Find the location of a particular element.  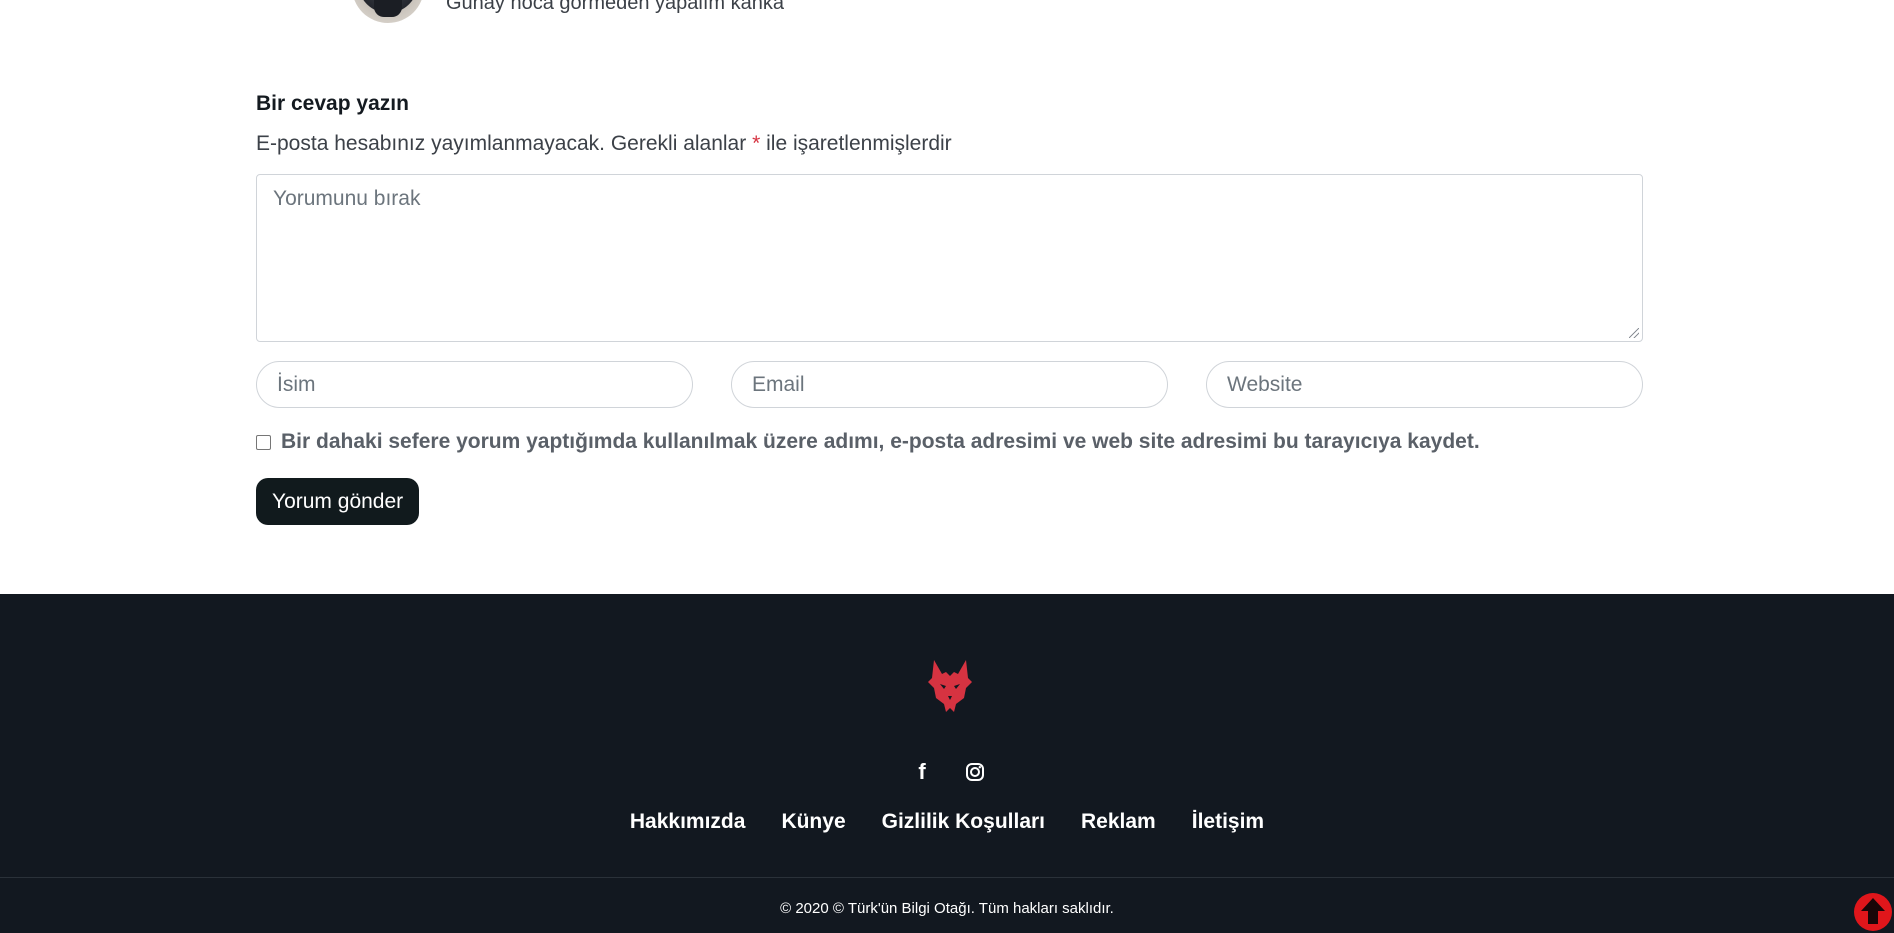

avatar is located at coordinates (388, 11).